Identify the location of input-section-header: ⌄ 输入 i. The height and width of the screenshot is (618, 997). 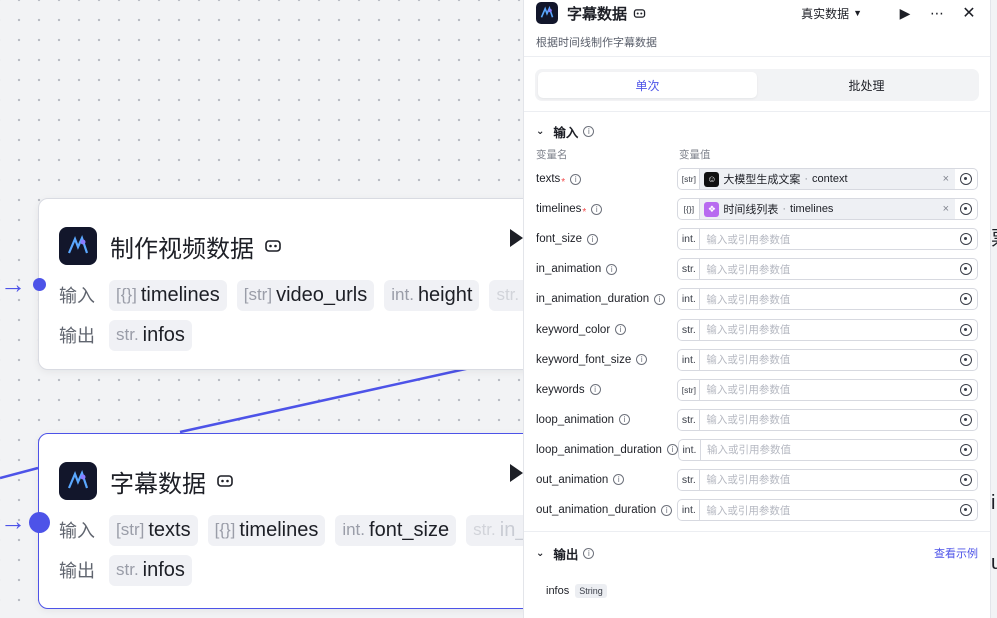
(757, 131).